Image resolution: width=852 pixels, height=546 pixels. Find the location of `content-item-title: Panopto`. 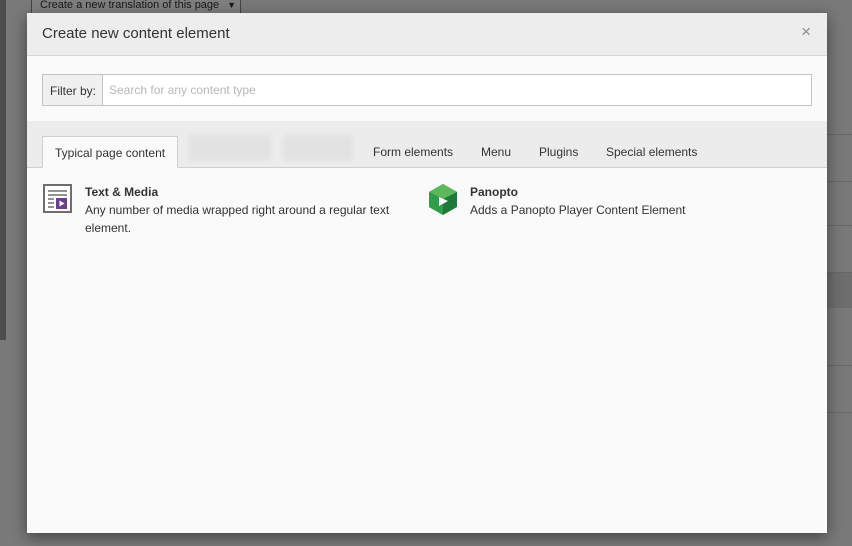

content-item-title: Panopto is located at coordinates (494, 192).